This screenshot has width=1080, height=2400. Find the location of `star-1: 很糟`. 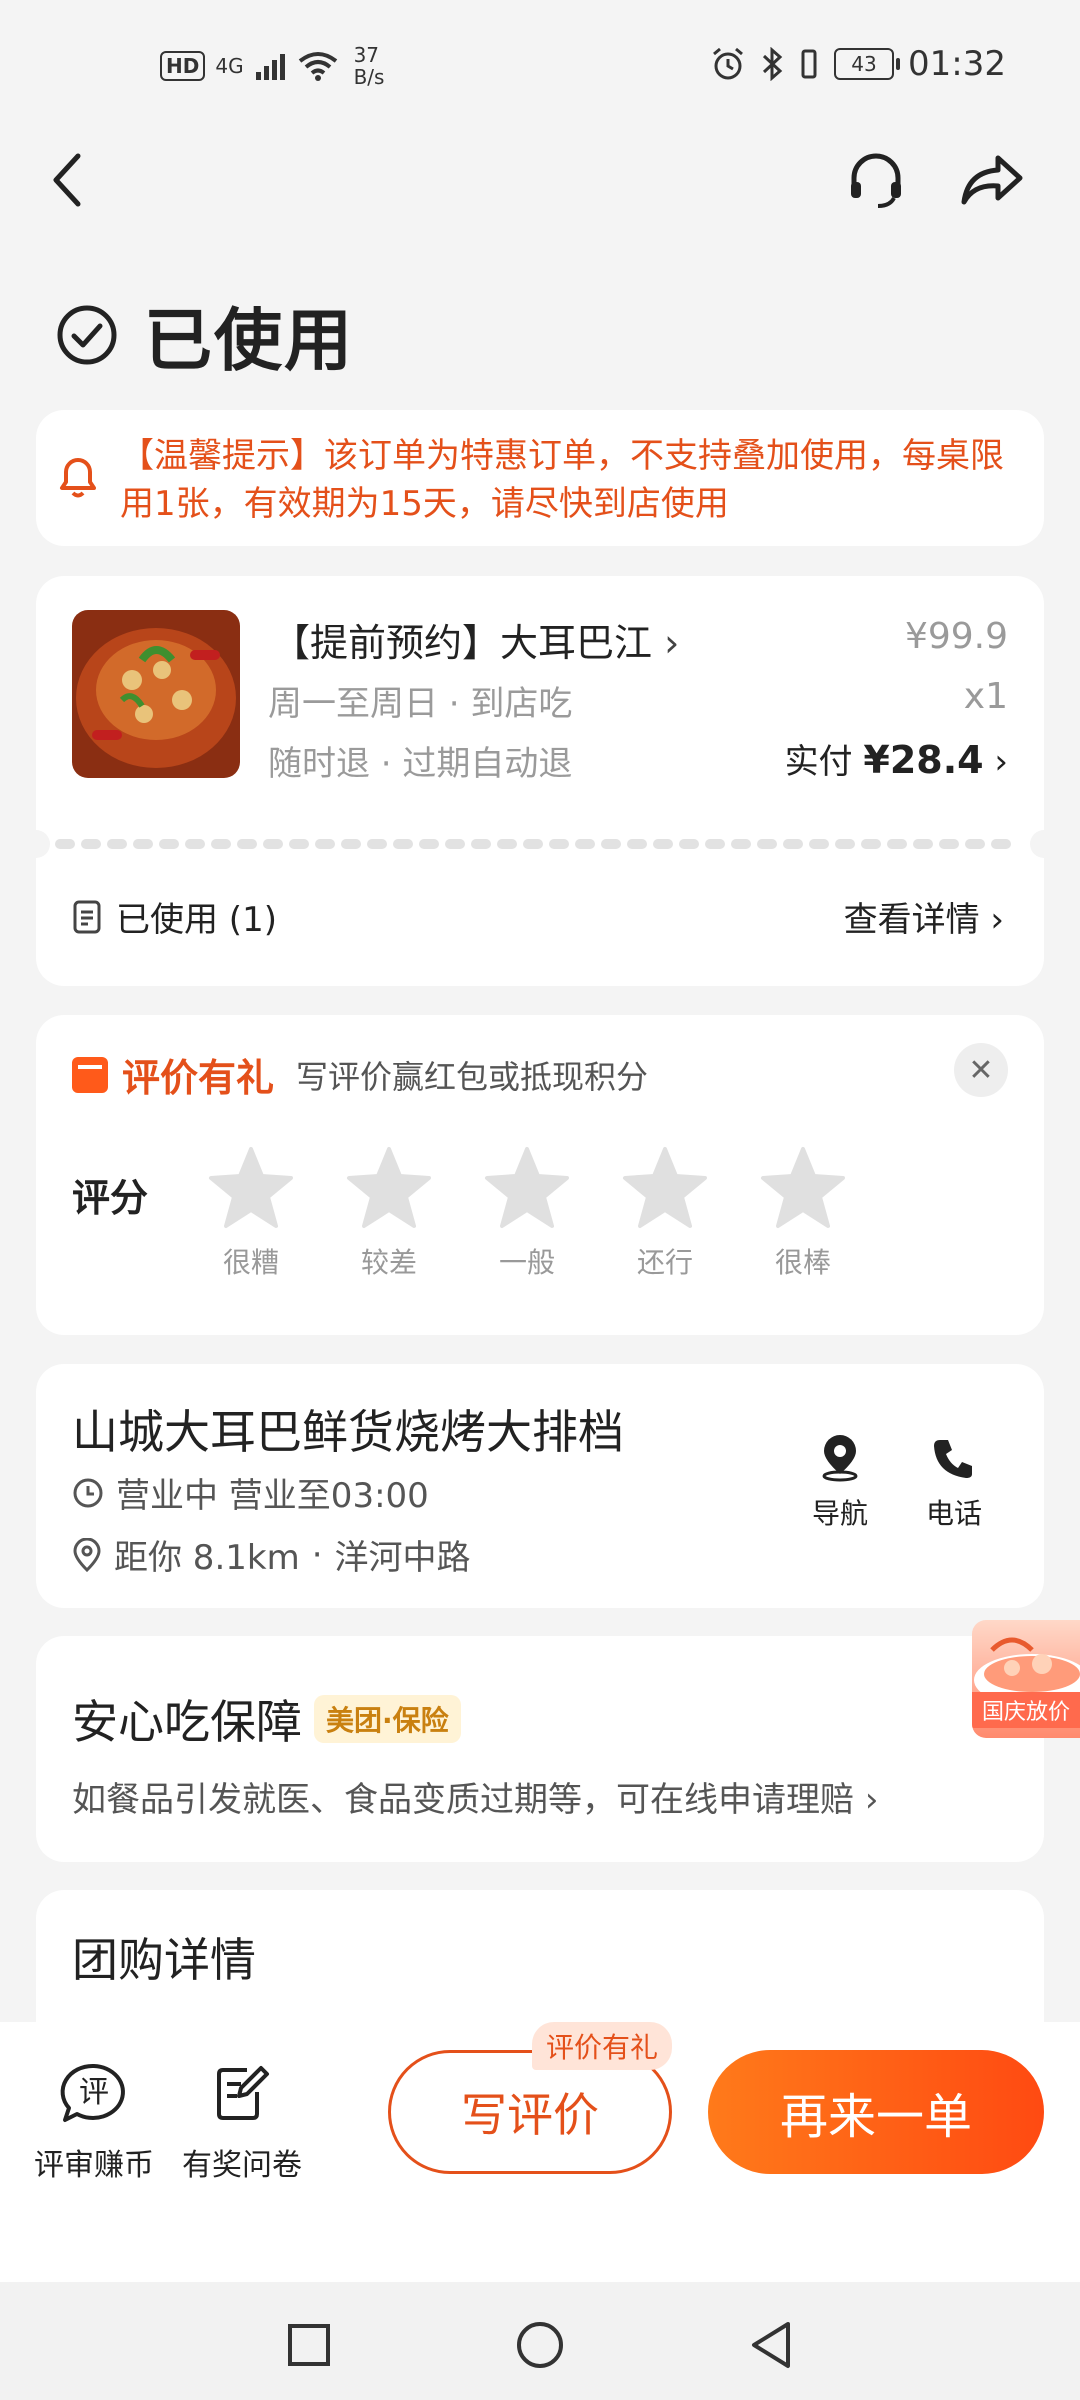

star-1: 很糟 is located at coordinates (251, 1213).